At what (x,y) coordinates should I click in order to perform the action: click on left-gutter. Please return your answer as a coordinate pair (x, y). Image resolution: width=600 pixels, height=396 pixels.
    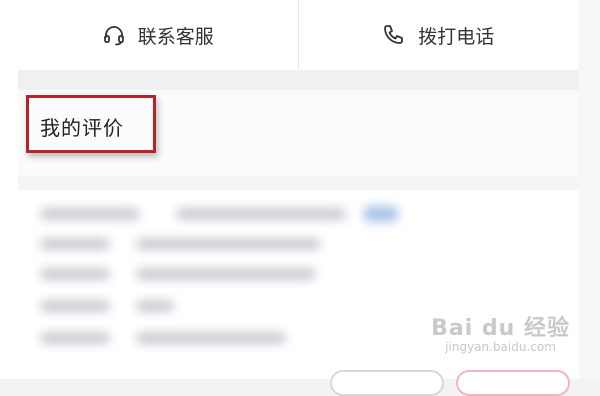
    Looking at the image, I should click on (9, 189).